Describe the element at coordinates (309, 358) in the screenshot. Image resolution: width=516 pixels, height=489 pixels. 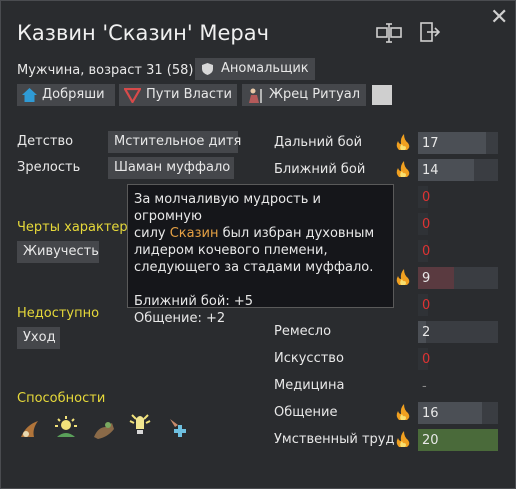
I see `skill-name: Искусство` at that location.